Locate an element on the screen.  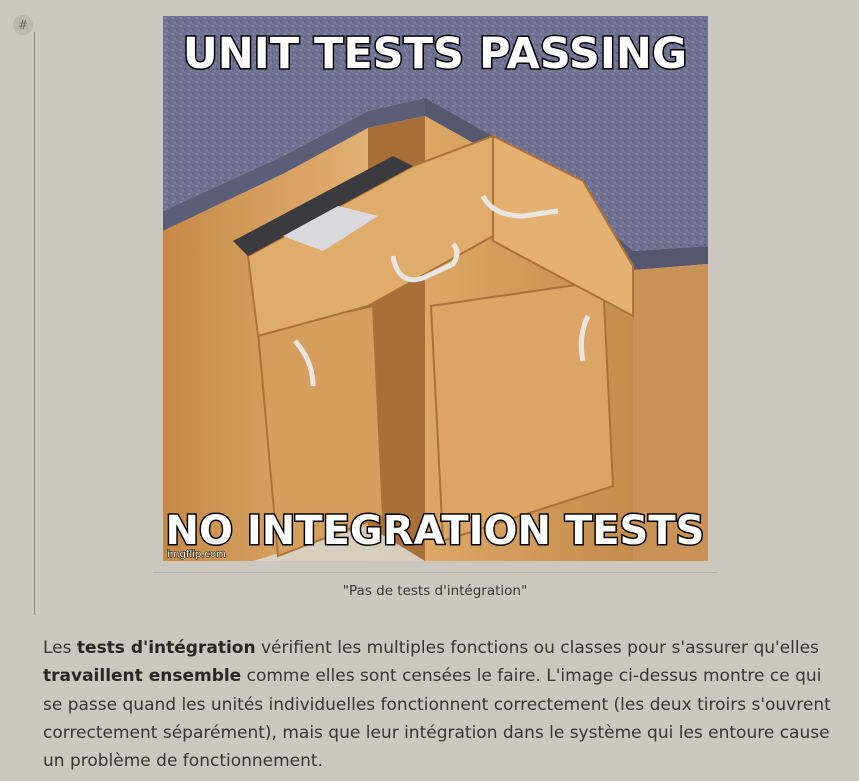
meme-top-text: UNIT TESTS PASSING is located at coordinates (435, 54).